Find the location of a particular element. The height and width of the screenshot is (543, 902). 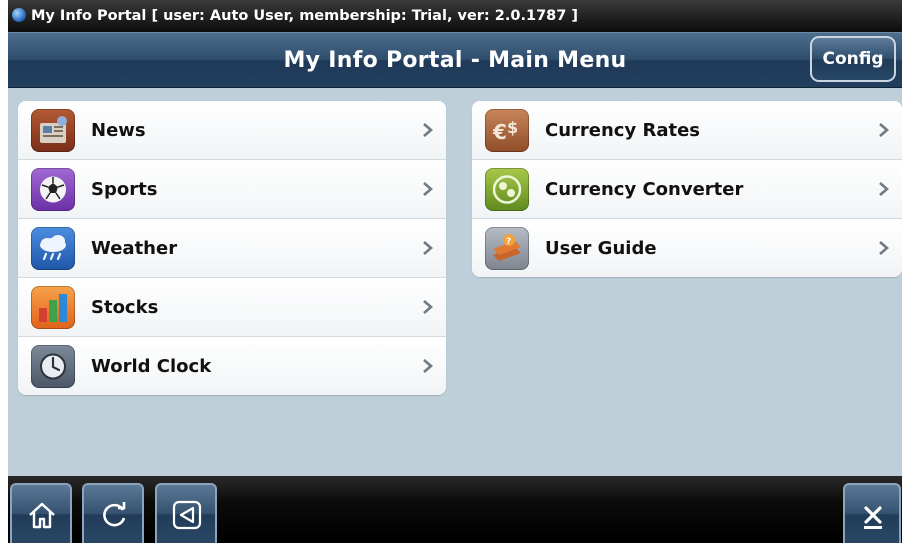

menu-item-label: Currency Converter is located at coordinates (644, 189).